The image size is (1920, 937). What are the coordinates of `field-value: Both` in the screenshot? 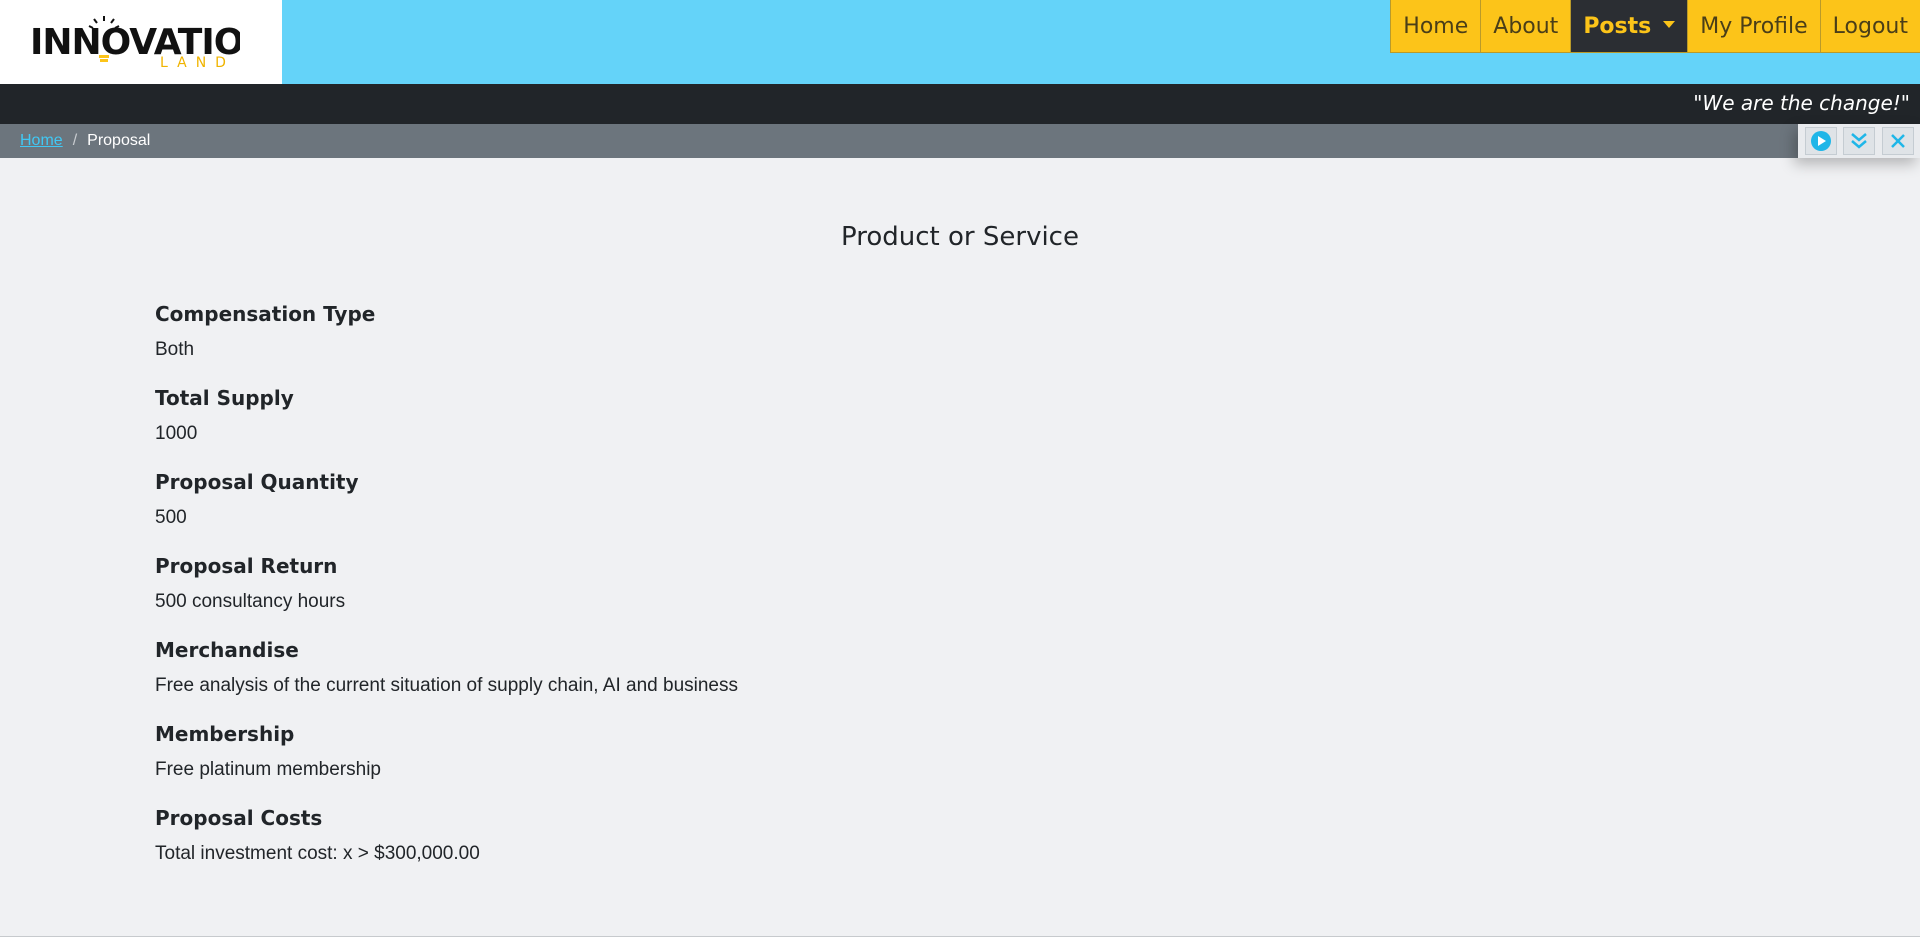 It's located at (175, 349).